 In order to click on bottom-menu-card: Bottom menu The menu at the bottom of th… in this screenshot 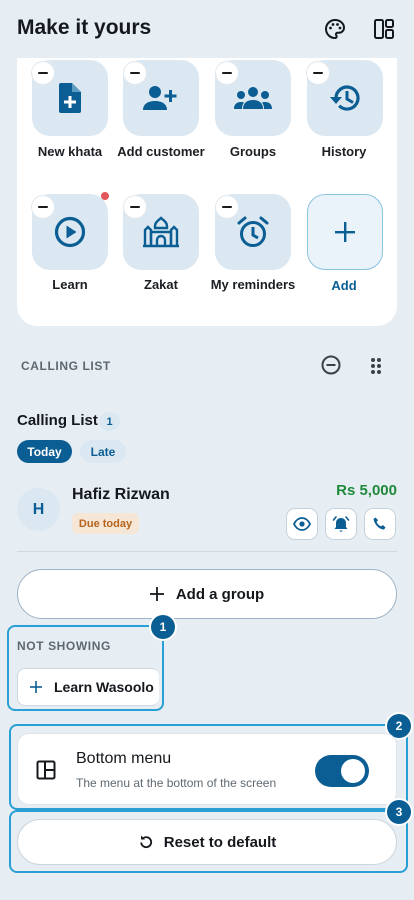, I will do `click(207, 769)`.